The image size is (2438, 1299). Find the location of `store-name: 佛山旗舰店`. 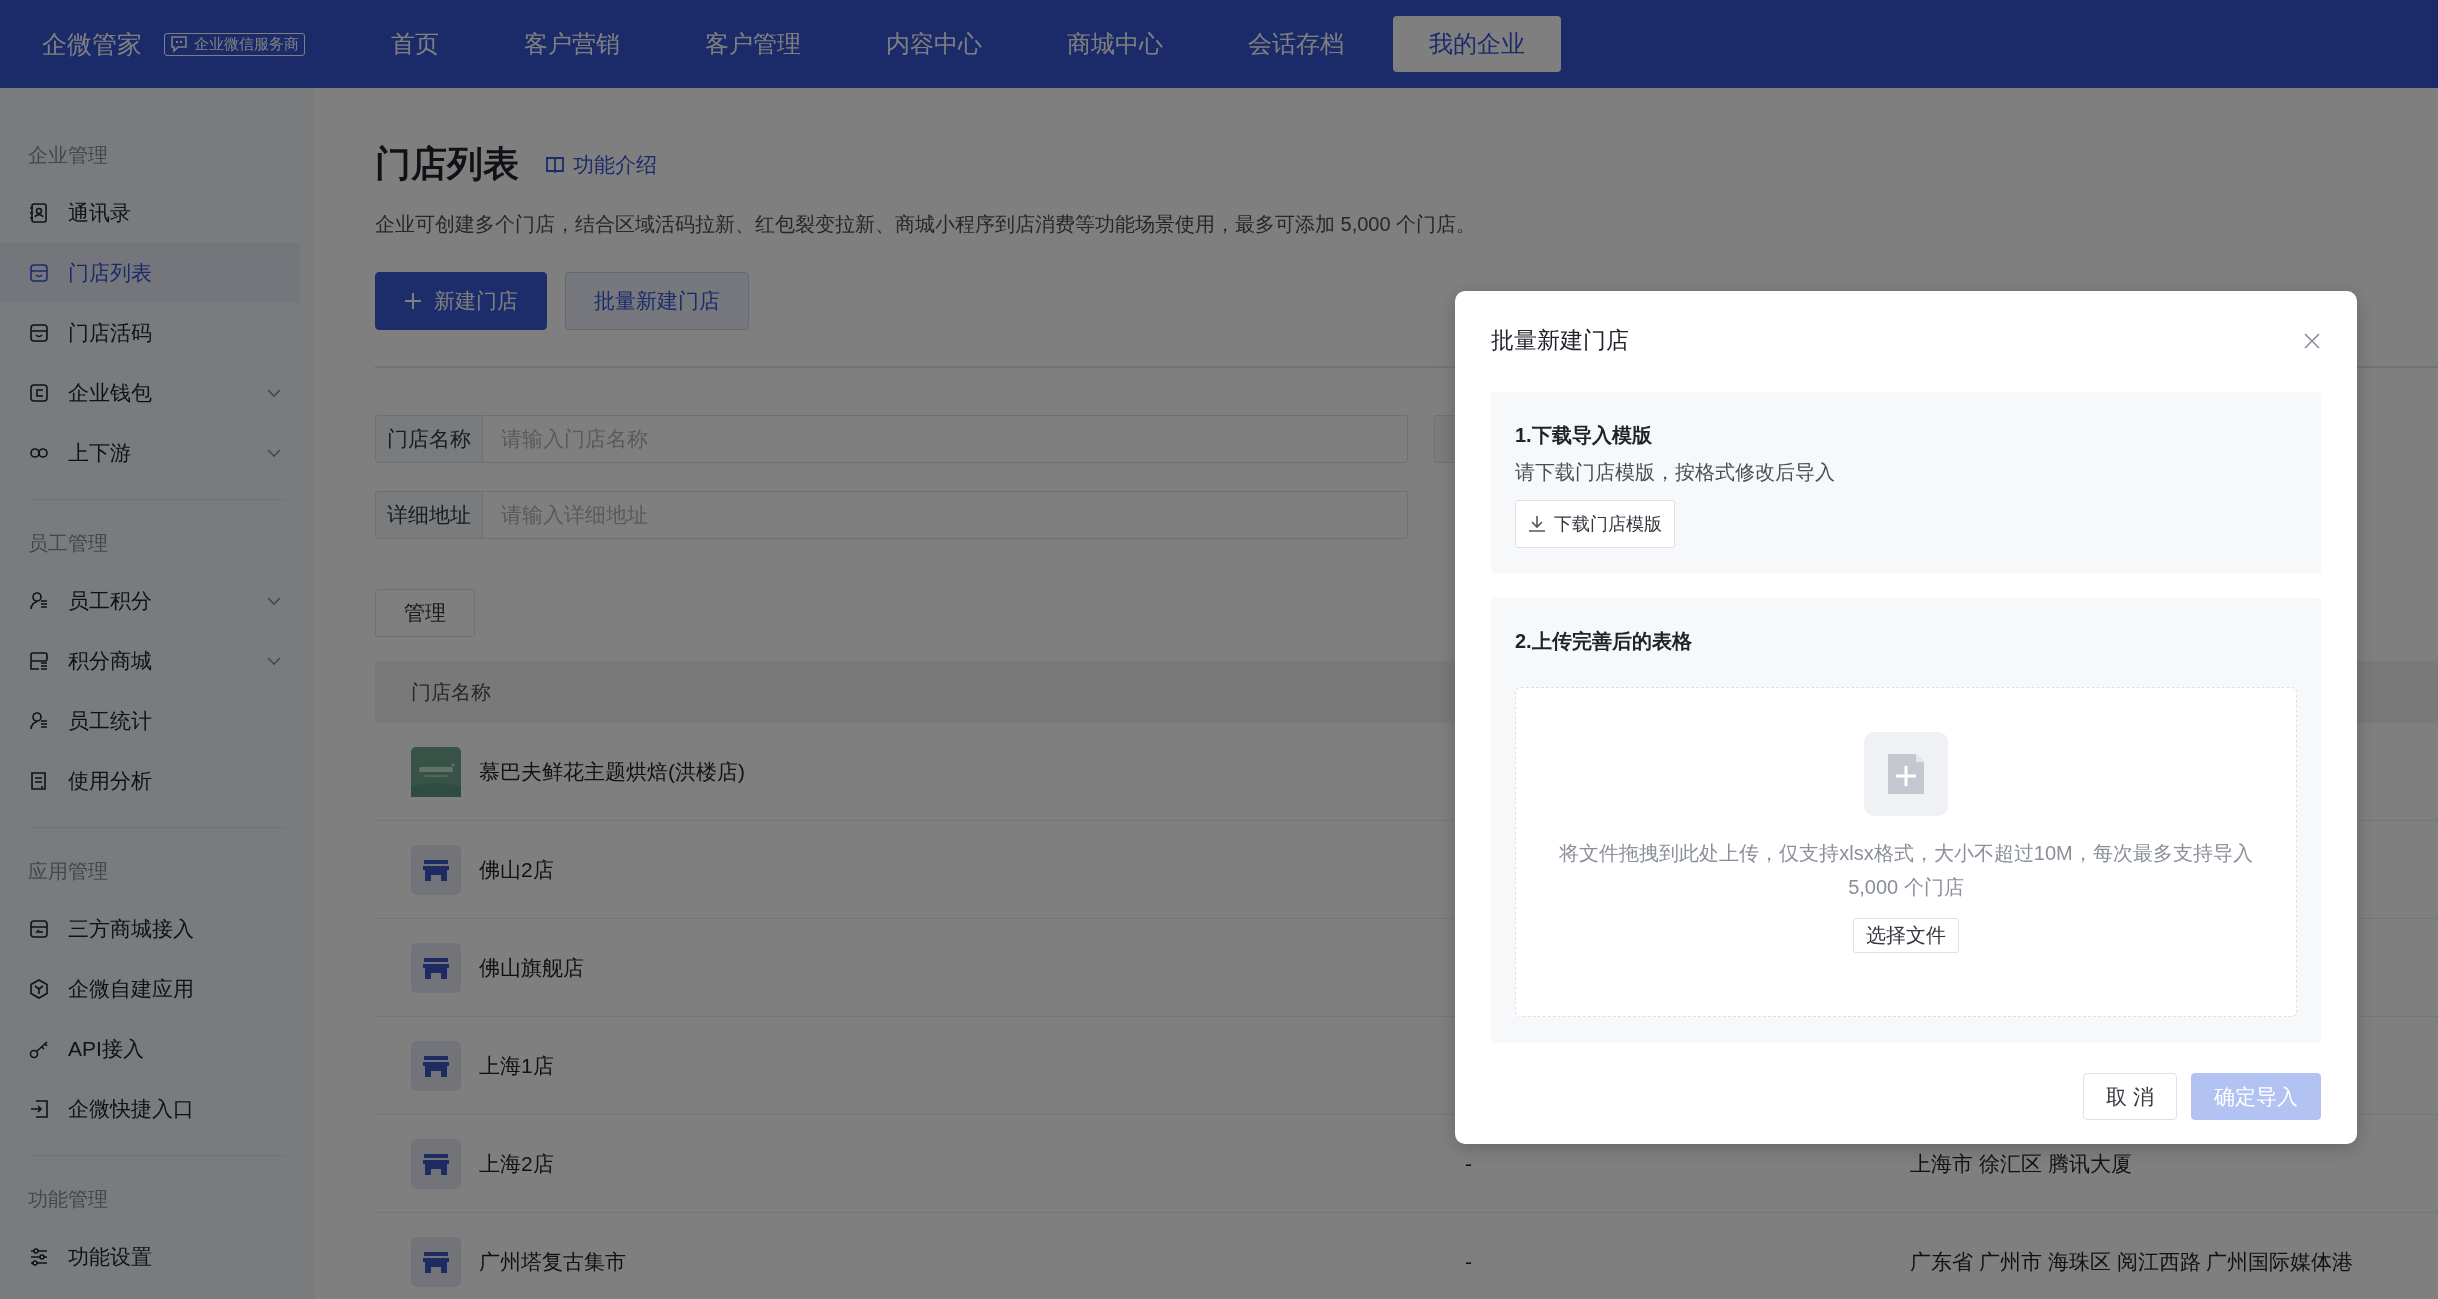

store-name: 佛山旗舰店 is located at coordinates (531, 967).